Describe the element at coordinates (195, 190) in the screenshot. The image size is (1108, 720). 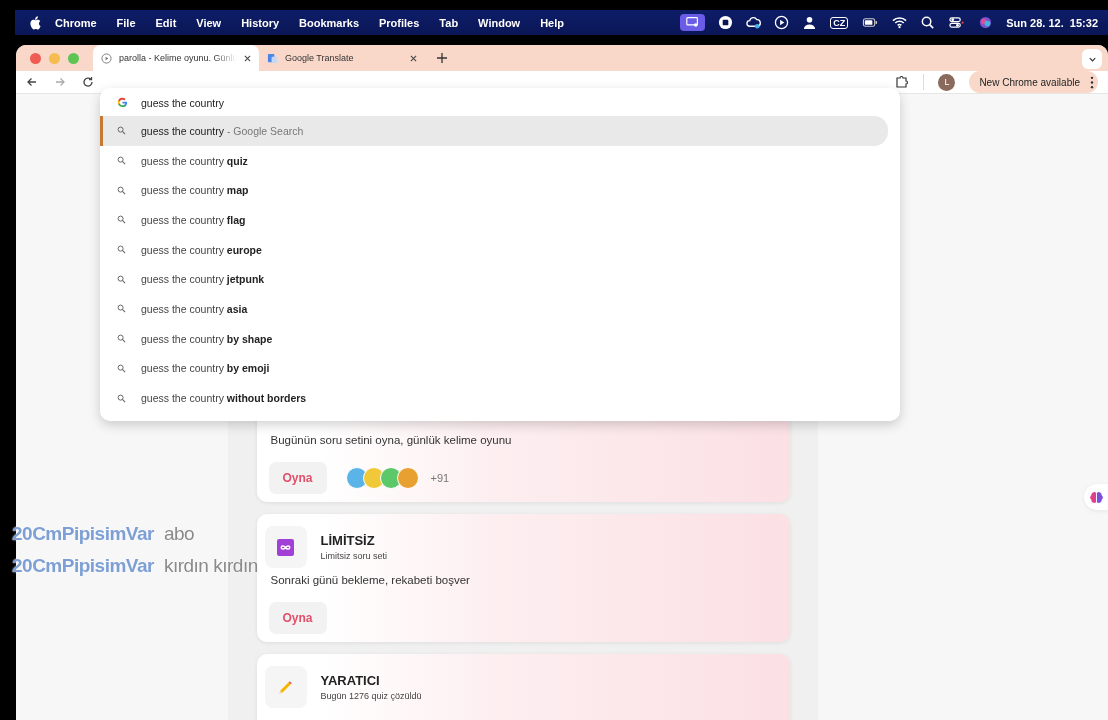
I see `suggestion-text: guess the country map` at that location.